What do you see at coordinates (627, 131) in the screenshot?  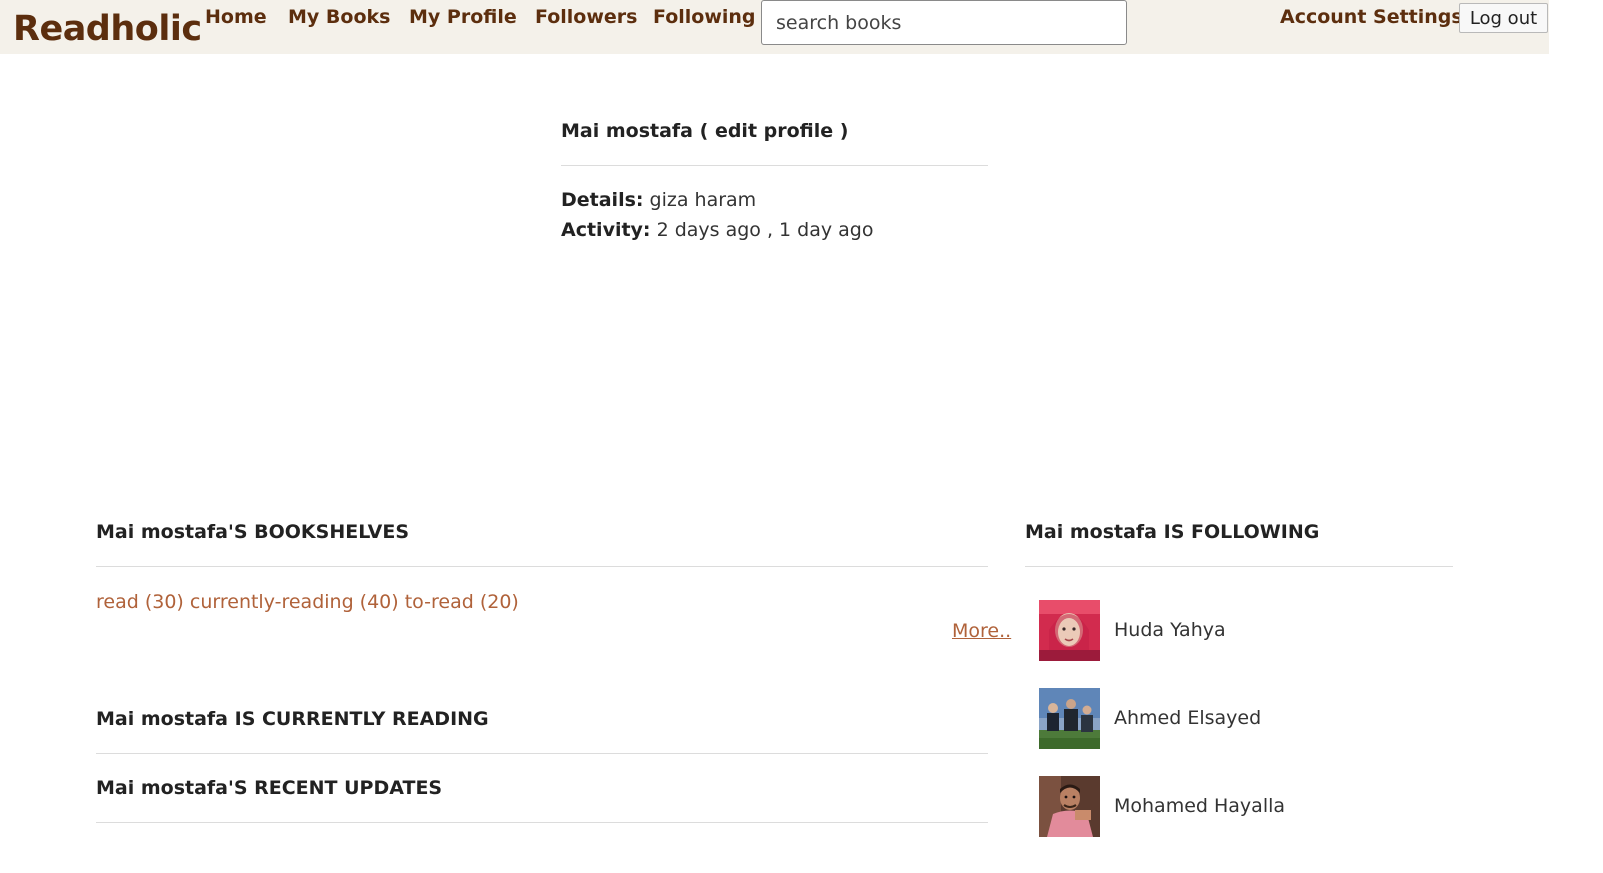 I see `profile-name: Mai mostafa` at bounding box center [627, 131].